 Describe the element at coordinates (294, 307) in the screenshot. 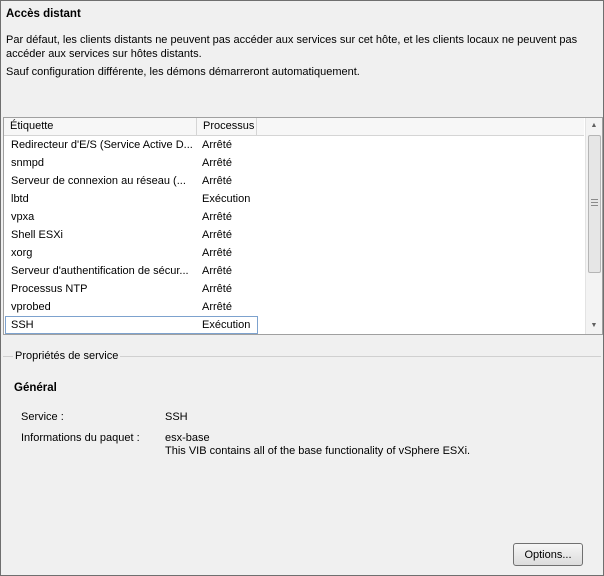

I see `table-row: vprobed Arrêté` at that location.